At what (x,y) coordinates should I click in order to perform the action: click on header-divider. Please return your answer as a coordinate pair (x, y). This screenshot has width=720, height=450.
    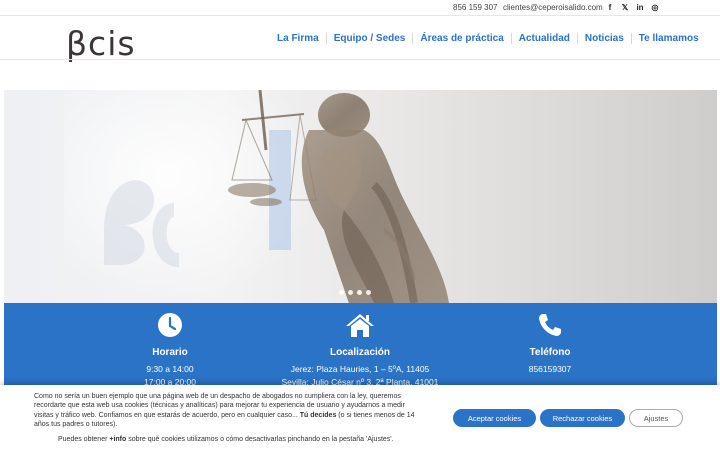
    Looking at the image, I should click on (360, 59).